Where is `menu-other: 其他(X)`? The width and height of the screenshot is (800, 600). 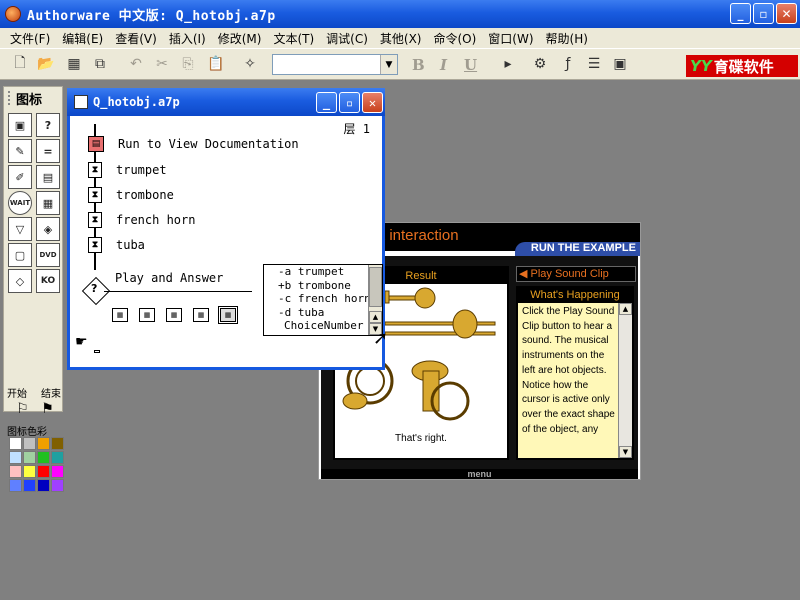 menu-other: 其他(X) is located at coordinates (401, 38).